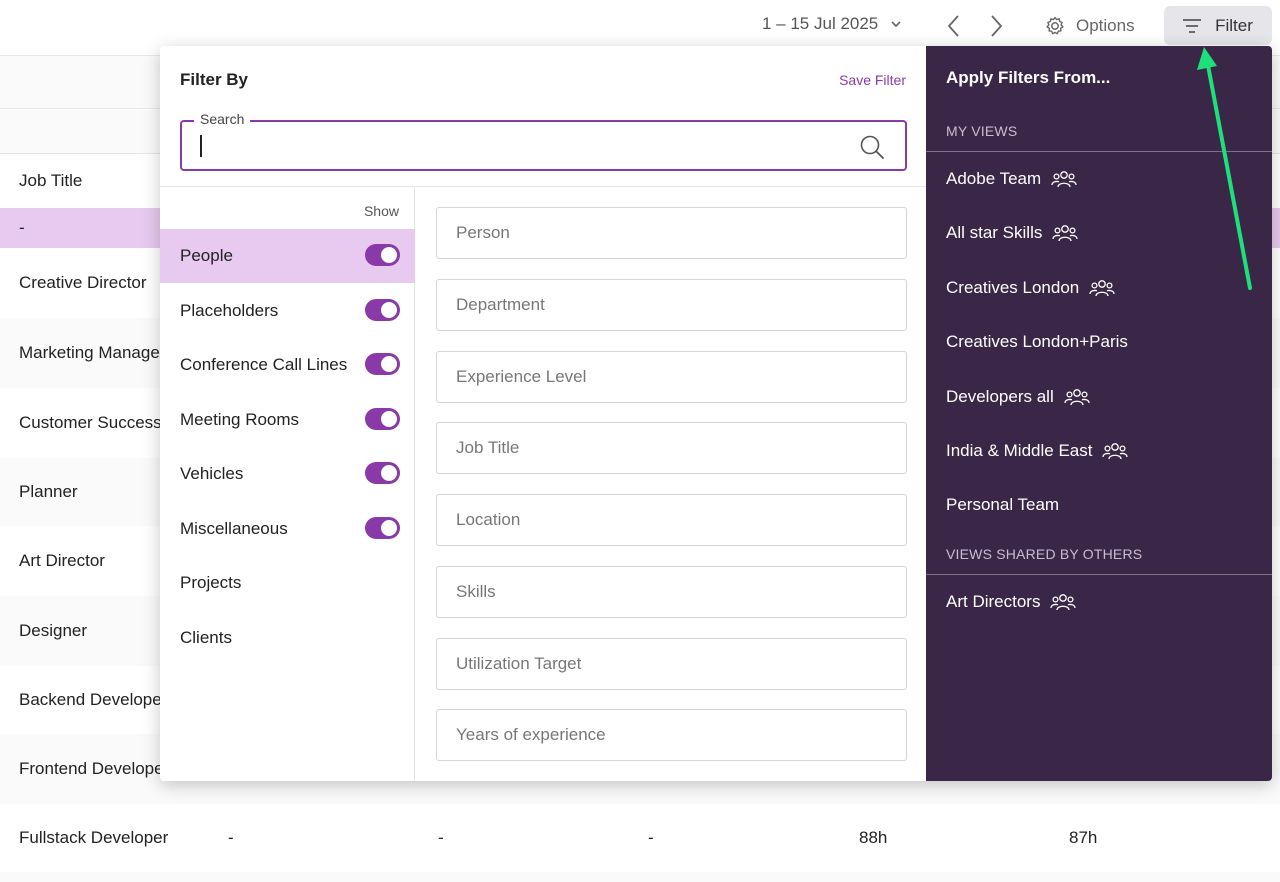 The image size is (1280, 882). What do you see at coordinates (214, 79) in the screenshot?
I see `filter-panel-title: Filter By` at bounding box center [214, 79].